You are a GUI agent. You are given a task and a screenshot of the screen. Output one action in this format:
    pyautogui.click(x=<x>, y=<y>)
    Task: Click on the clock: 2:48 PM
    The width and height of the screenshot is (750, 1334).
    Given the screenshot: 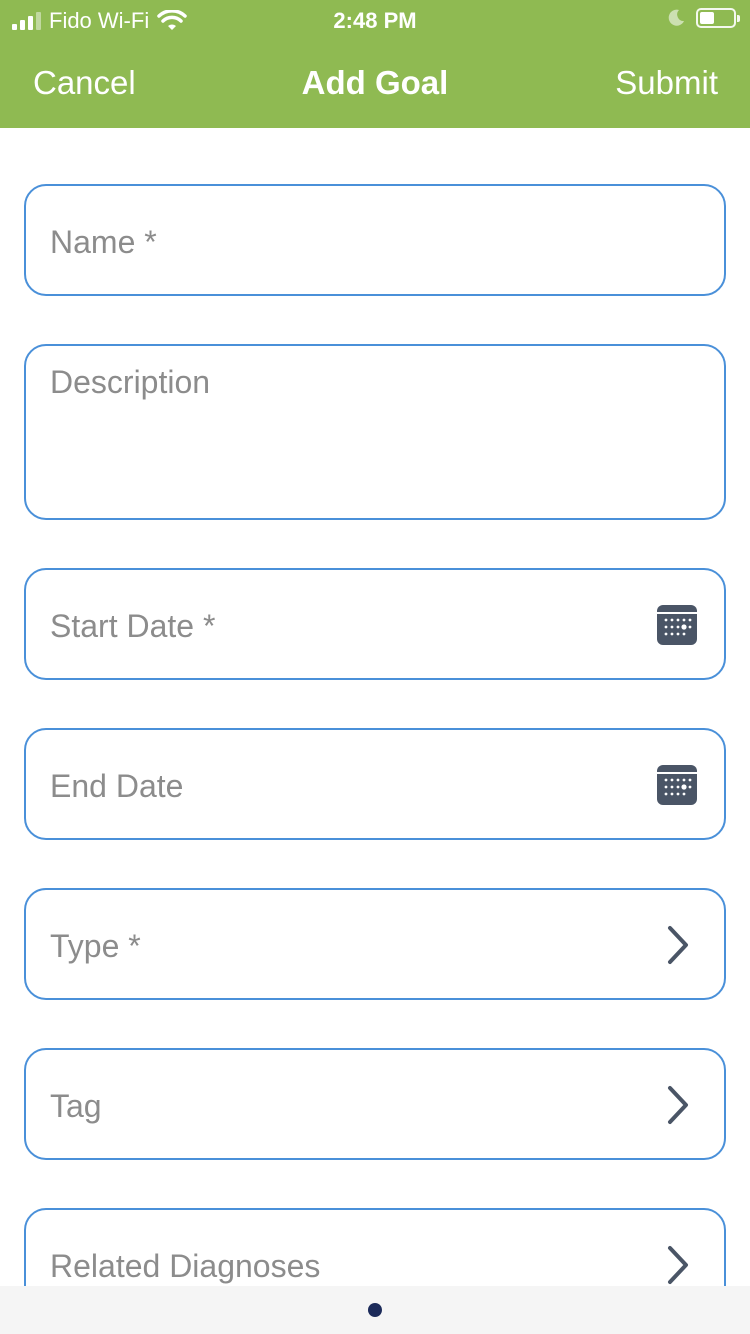 What is the action you would take?
    pyautogui.click(x=375, y=20)
    